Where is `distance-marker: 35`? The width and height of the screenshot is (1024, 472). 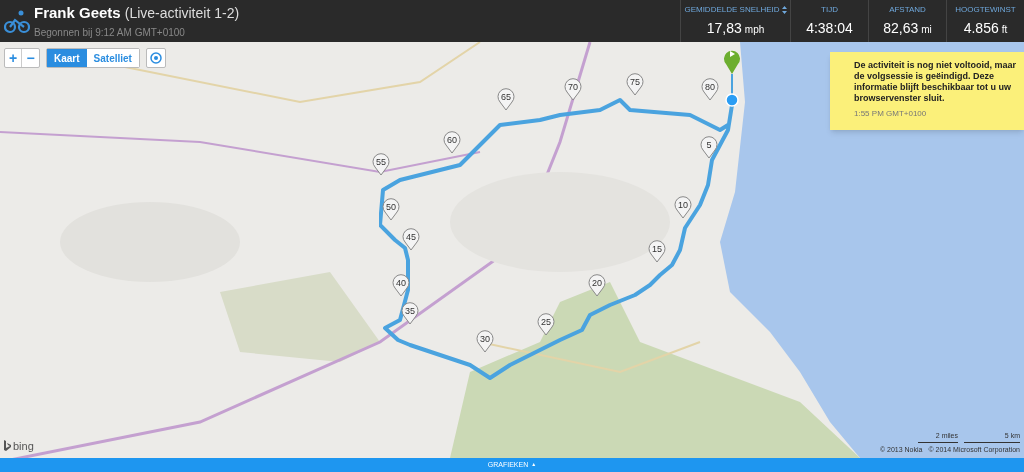
distance-marker: 35 is located at coordinates (410, 313).